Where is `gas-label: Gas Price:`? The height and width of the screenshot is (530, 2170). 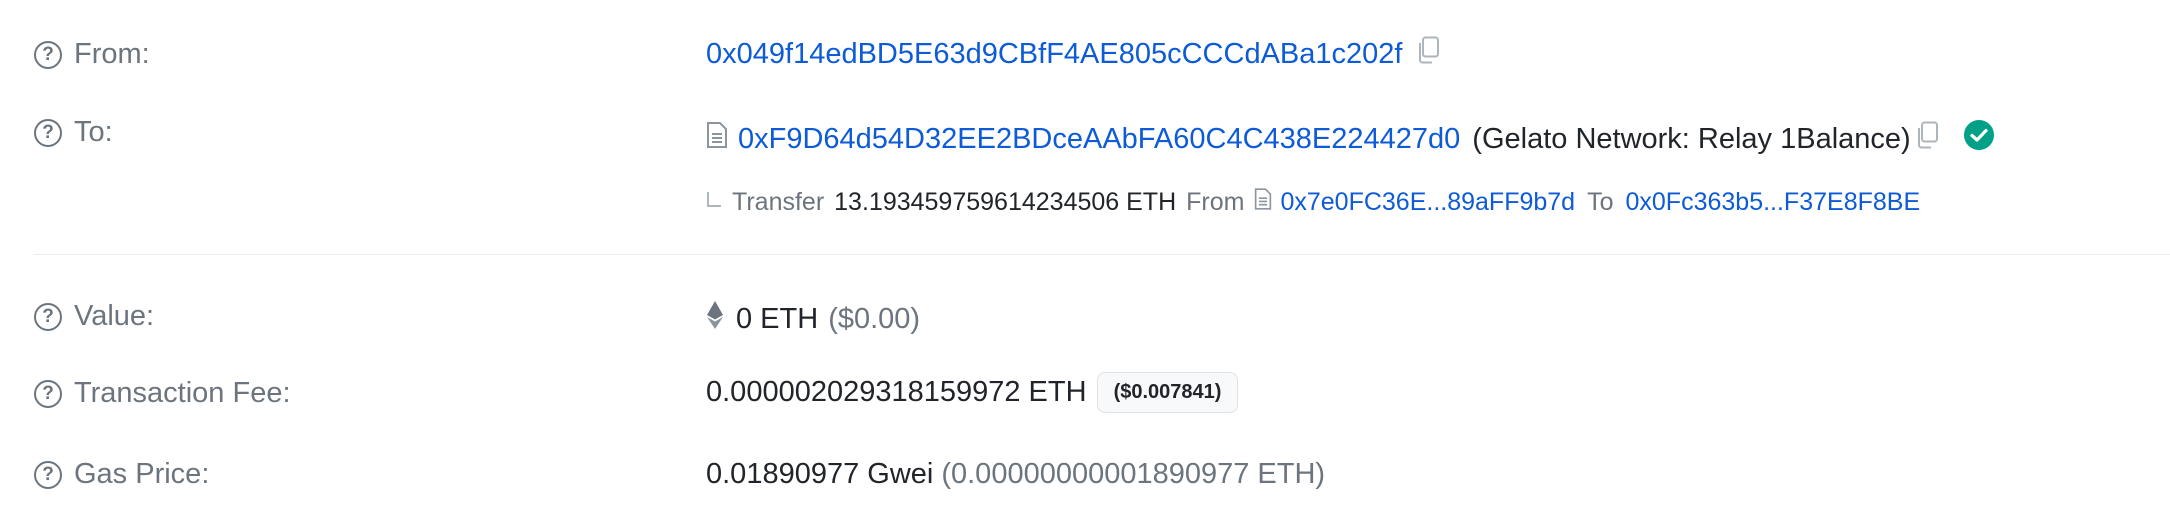 gas-label: Gas Price: is located at coordinates (142, 474).